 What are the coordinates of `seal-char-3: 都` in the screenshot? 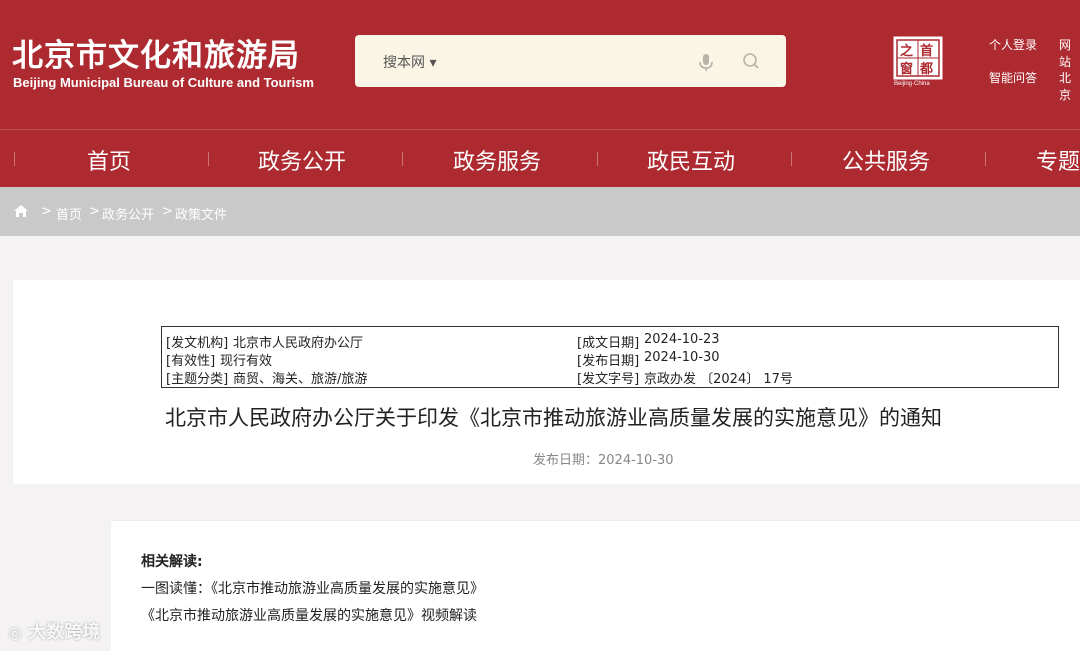 It's located at (927, 69).